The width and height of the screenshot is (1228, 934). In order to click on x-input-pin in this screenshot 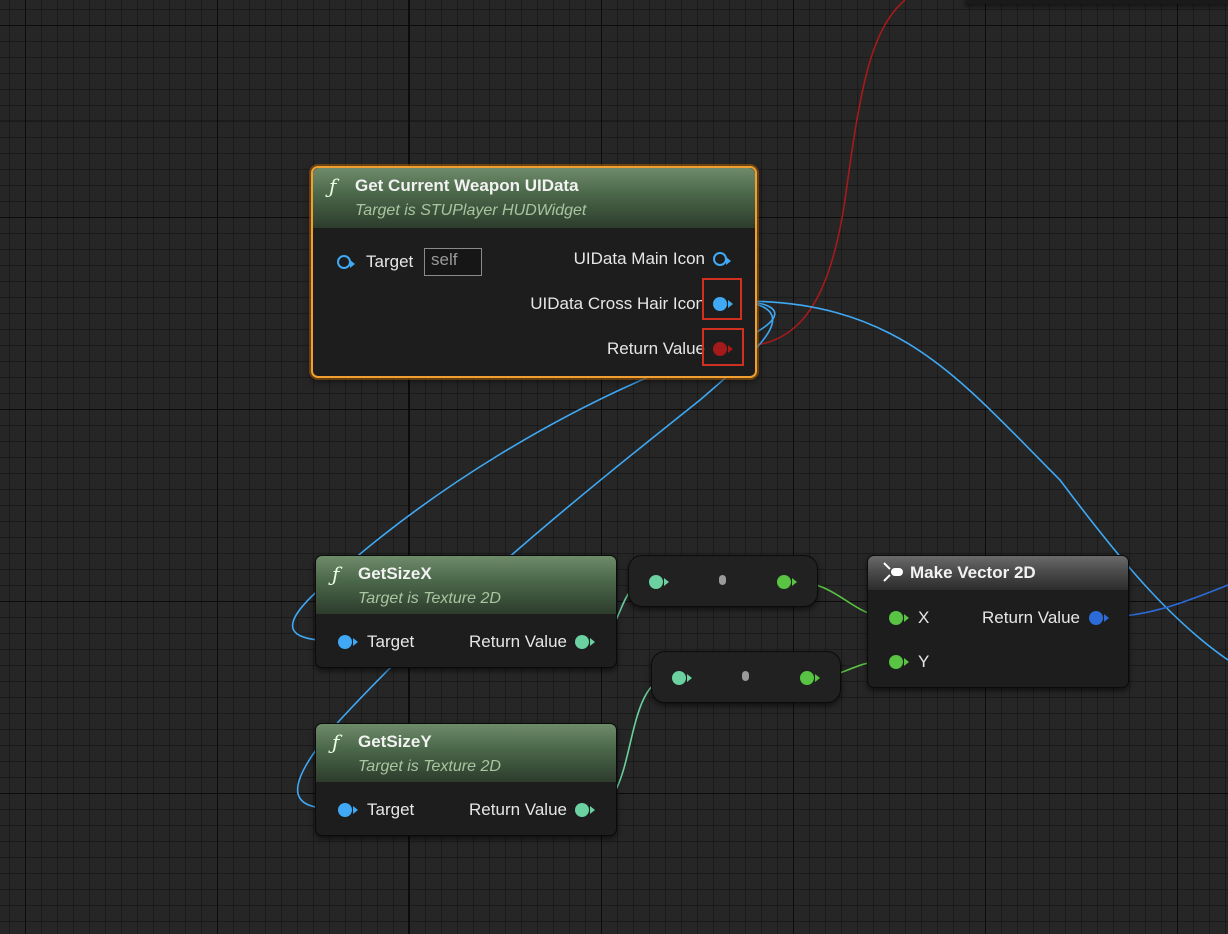, I will do `click(899, 618)`.